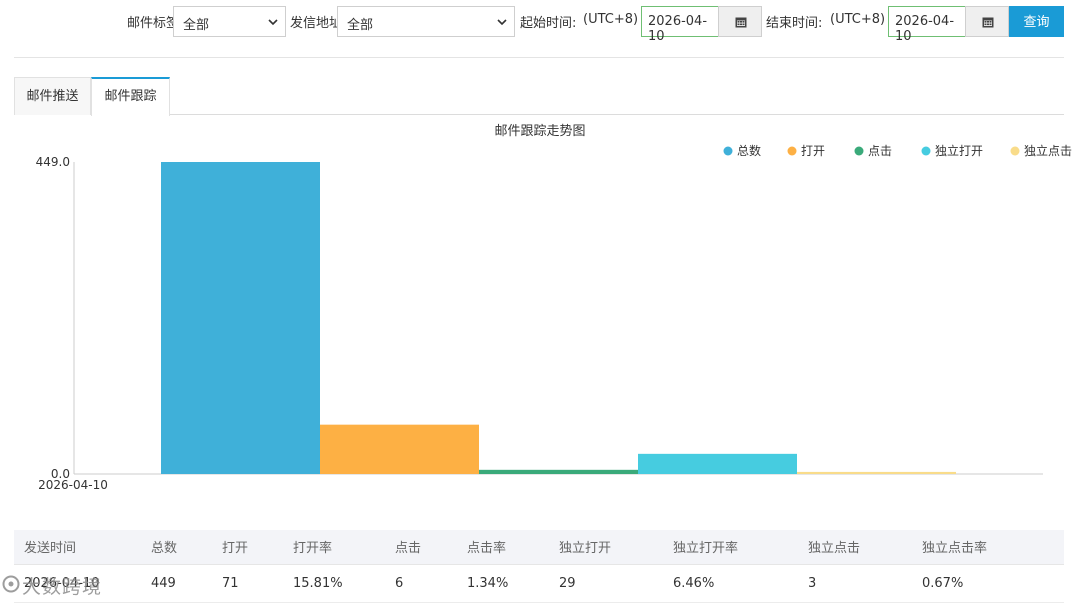 Image resolution: width=1080 pixels, height=605 pixels. What do you see at coordinates (1036, 21) in the screenshot?
I see `search-button: 查询` at bounding box center [1036, 21].